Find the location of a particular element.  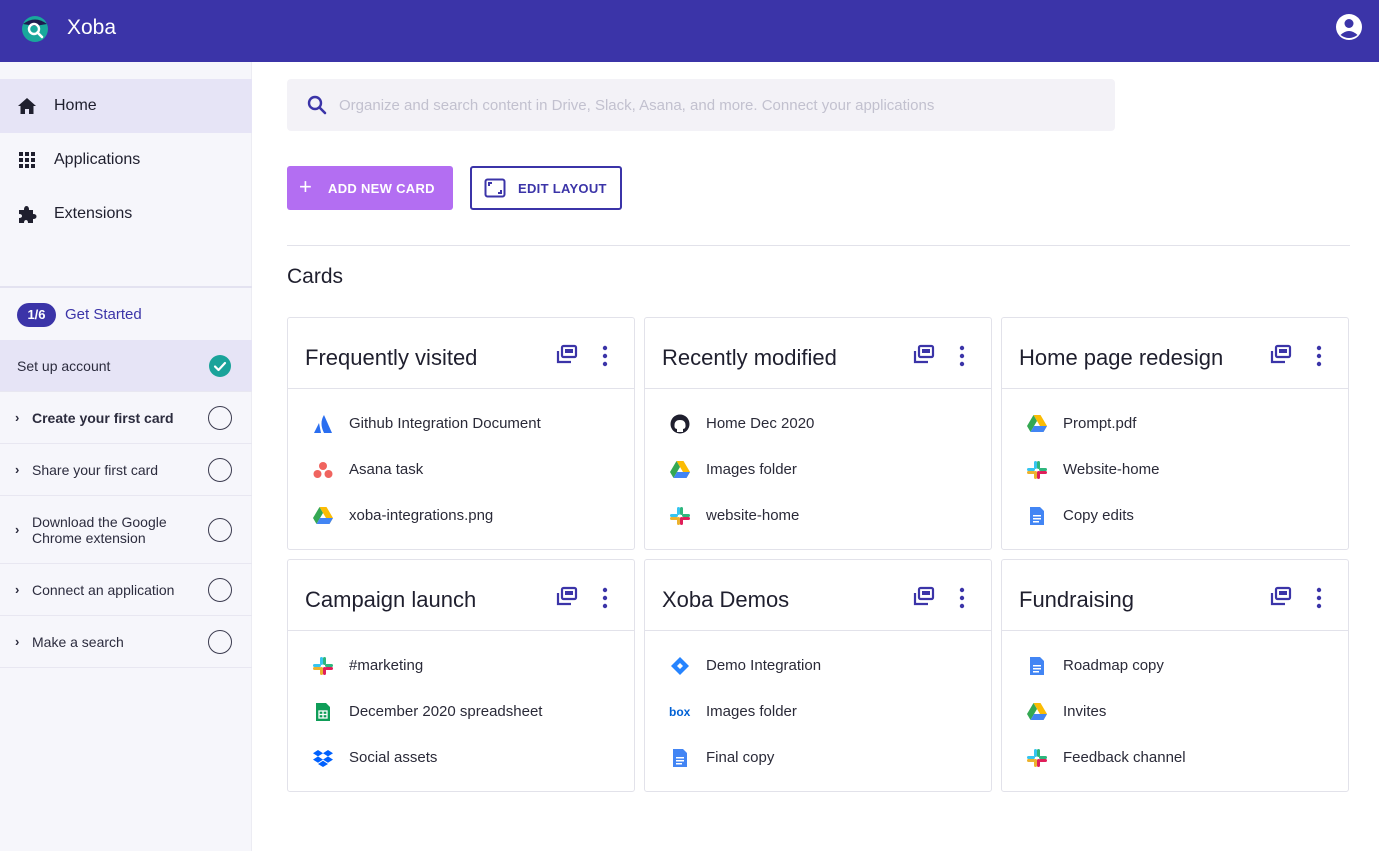

card-item-label: Invites is located at coordinates (1085, 711).